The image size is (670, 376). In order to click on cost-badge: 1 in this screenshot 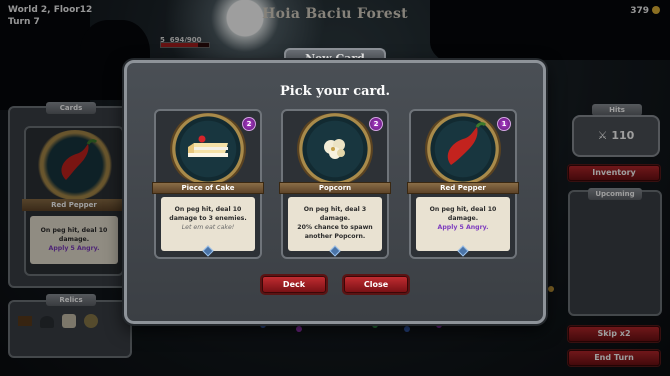, I will do `click(504, 124)`.